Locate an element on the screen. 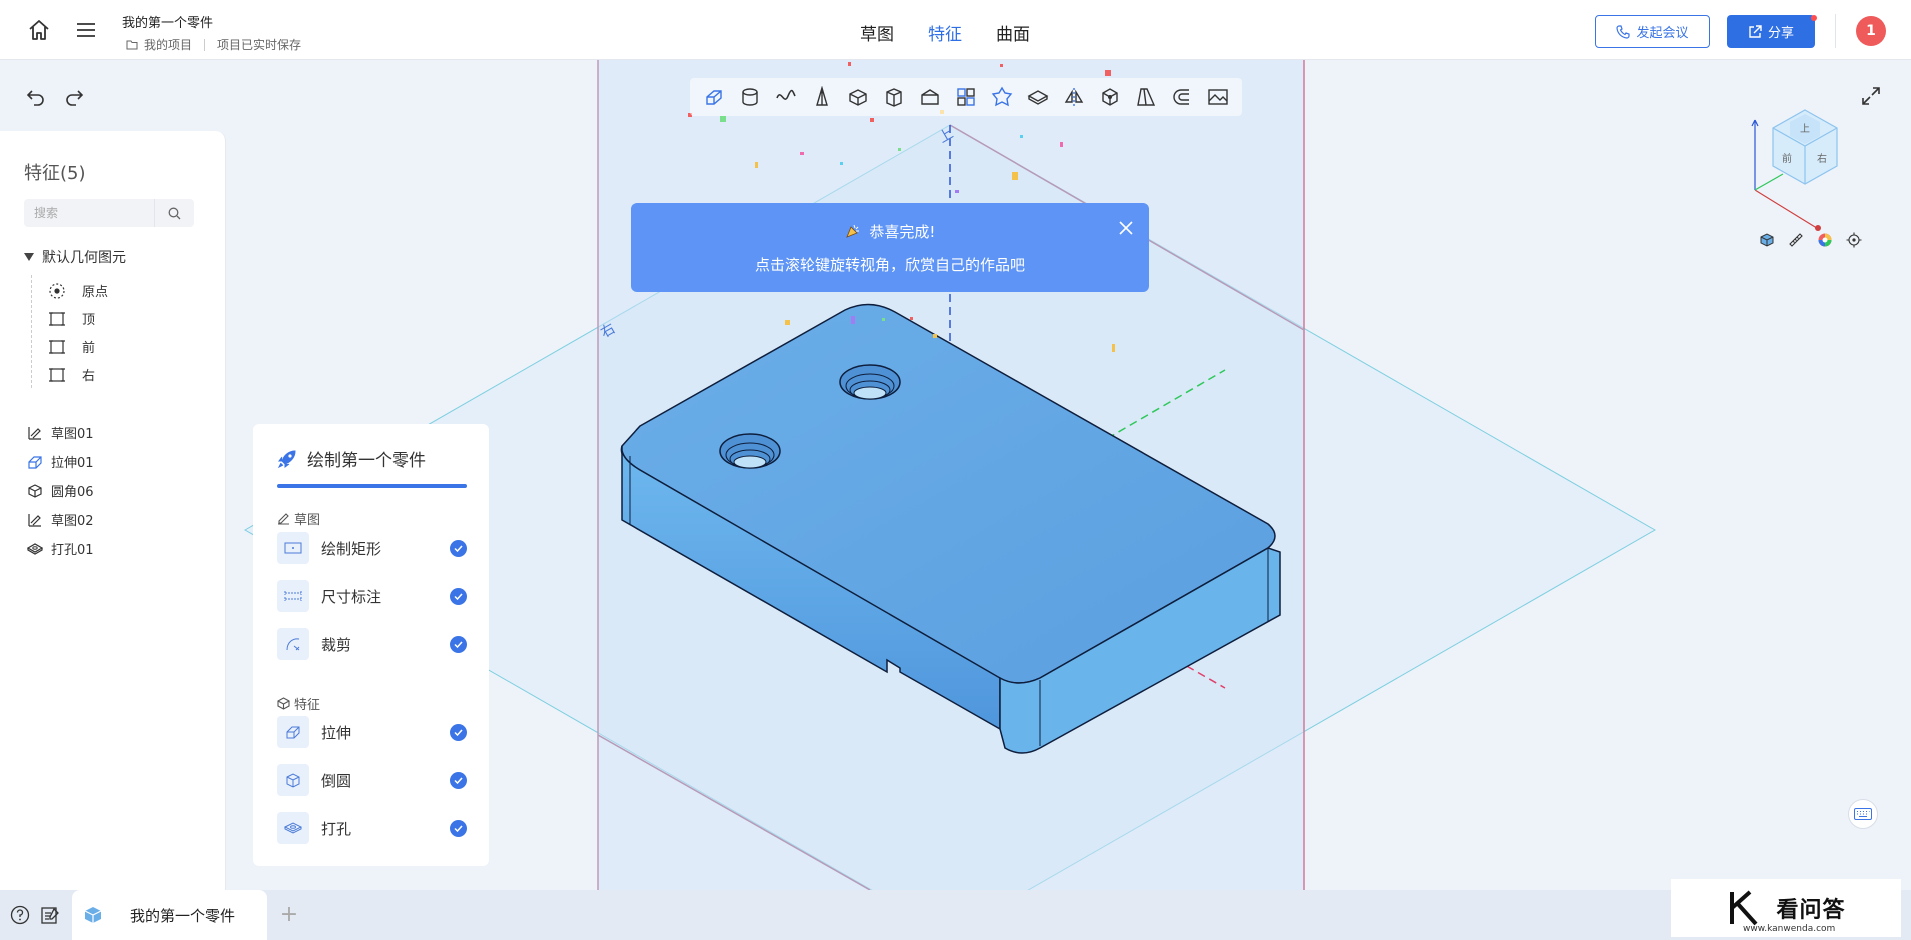 Image resolution: width=1911 pixels, height=940 pixels. plane-icon is located at coordinates (57, 346).